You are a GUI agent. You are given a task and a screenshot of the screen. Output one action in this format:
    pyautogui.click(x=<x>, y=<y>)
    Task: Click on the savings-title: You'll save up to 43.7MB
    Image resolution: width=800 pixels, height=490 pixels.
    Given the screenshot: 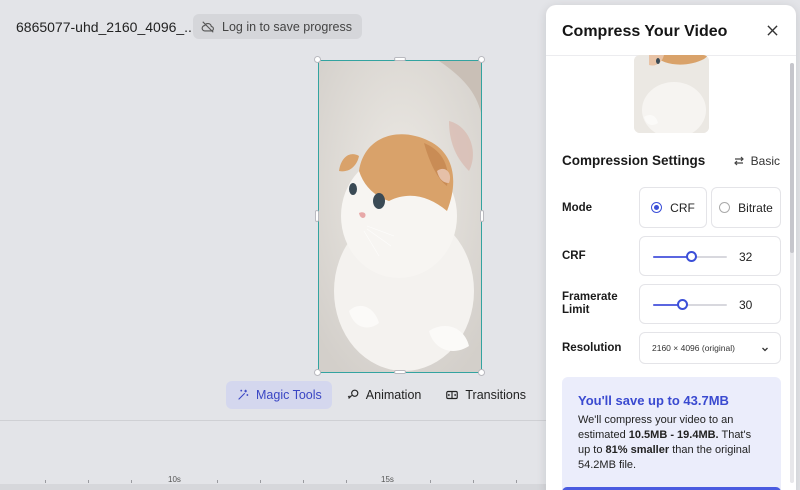 What is the action you would take?
    pyautogui.click(x=653, y=400)
    